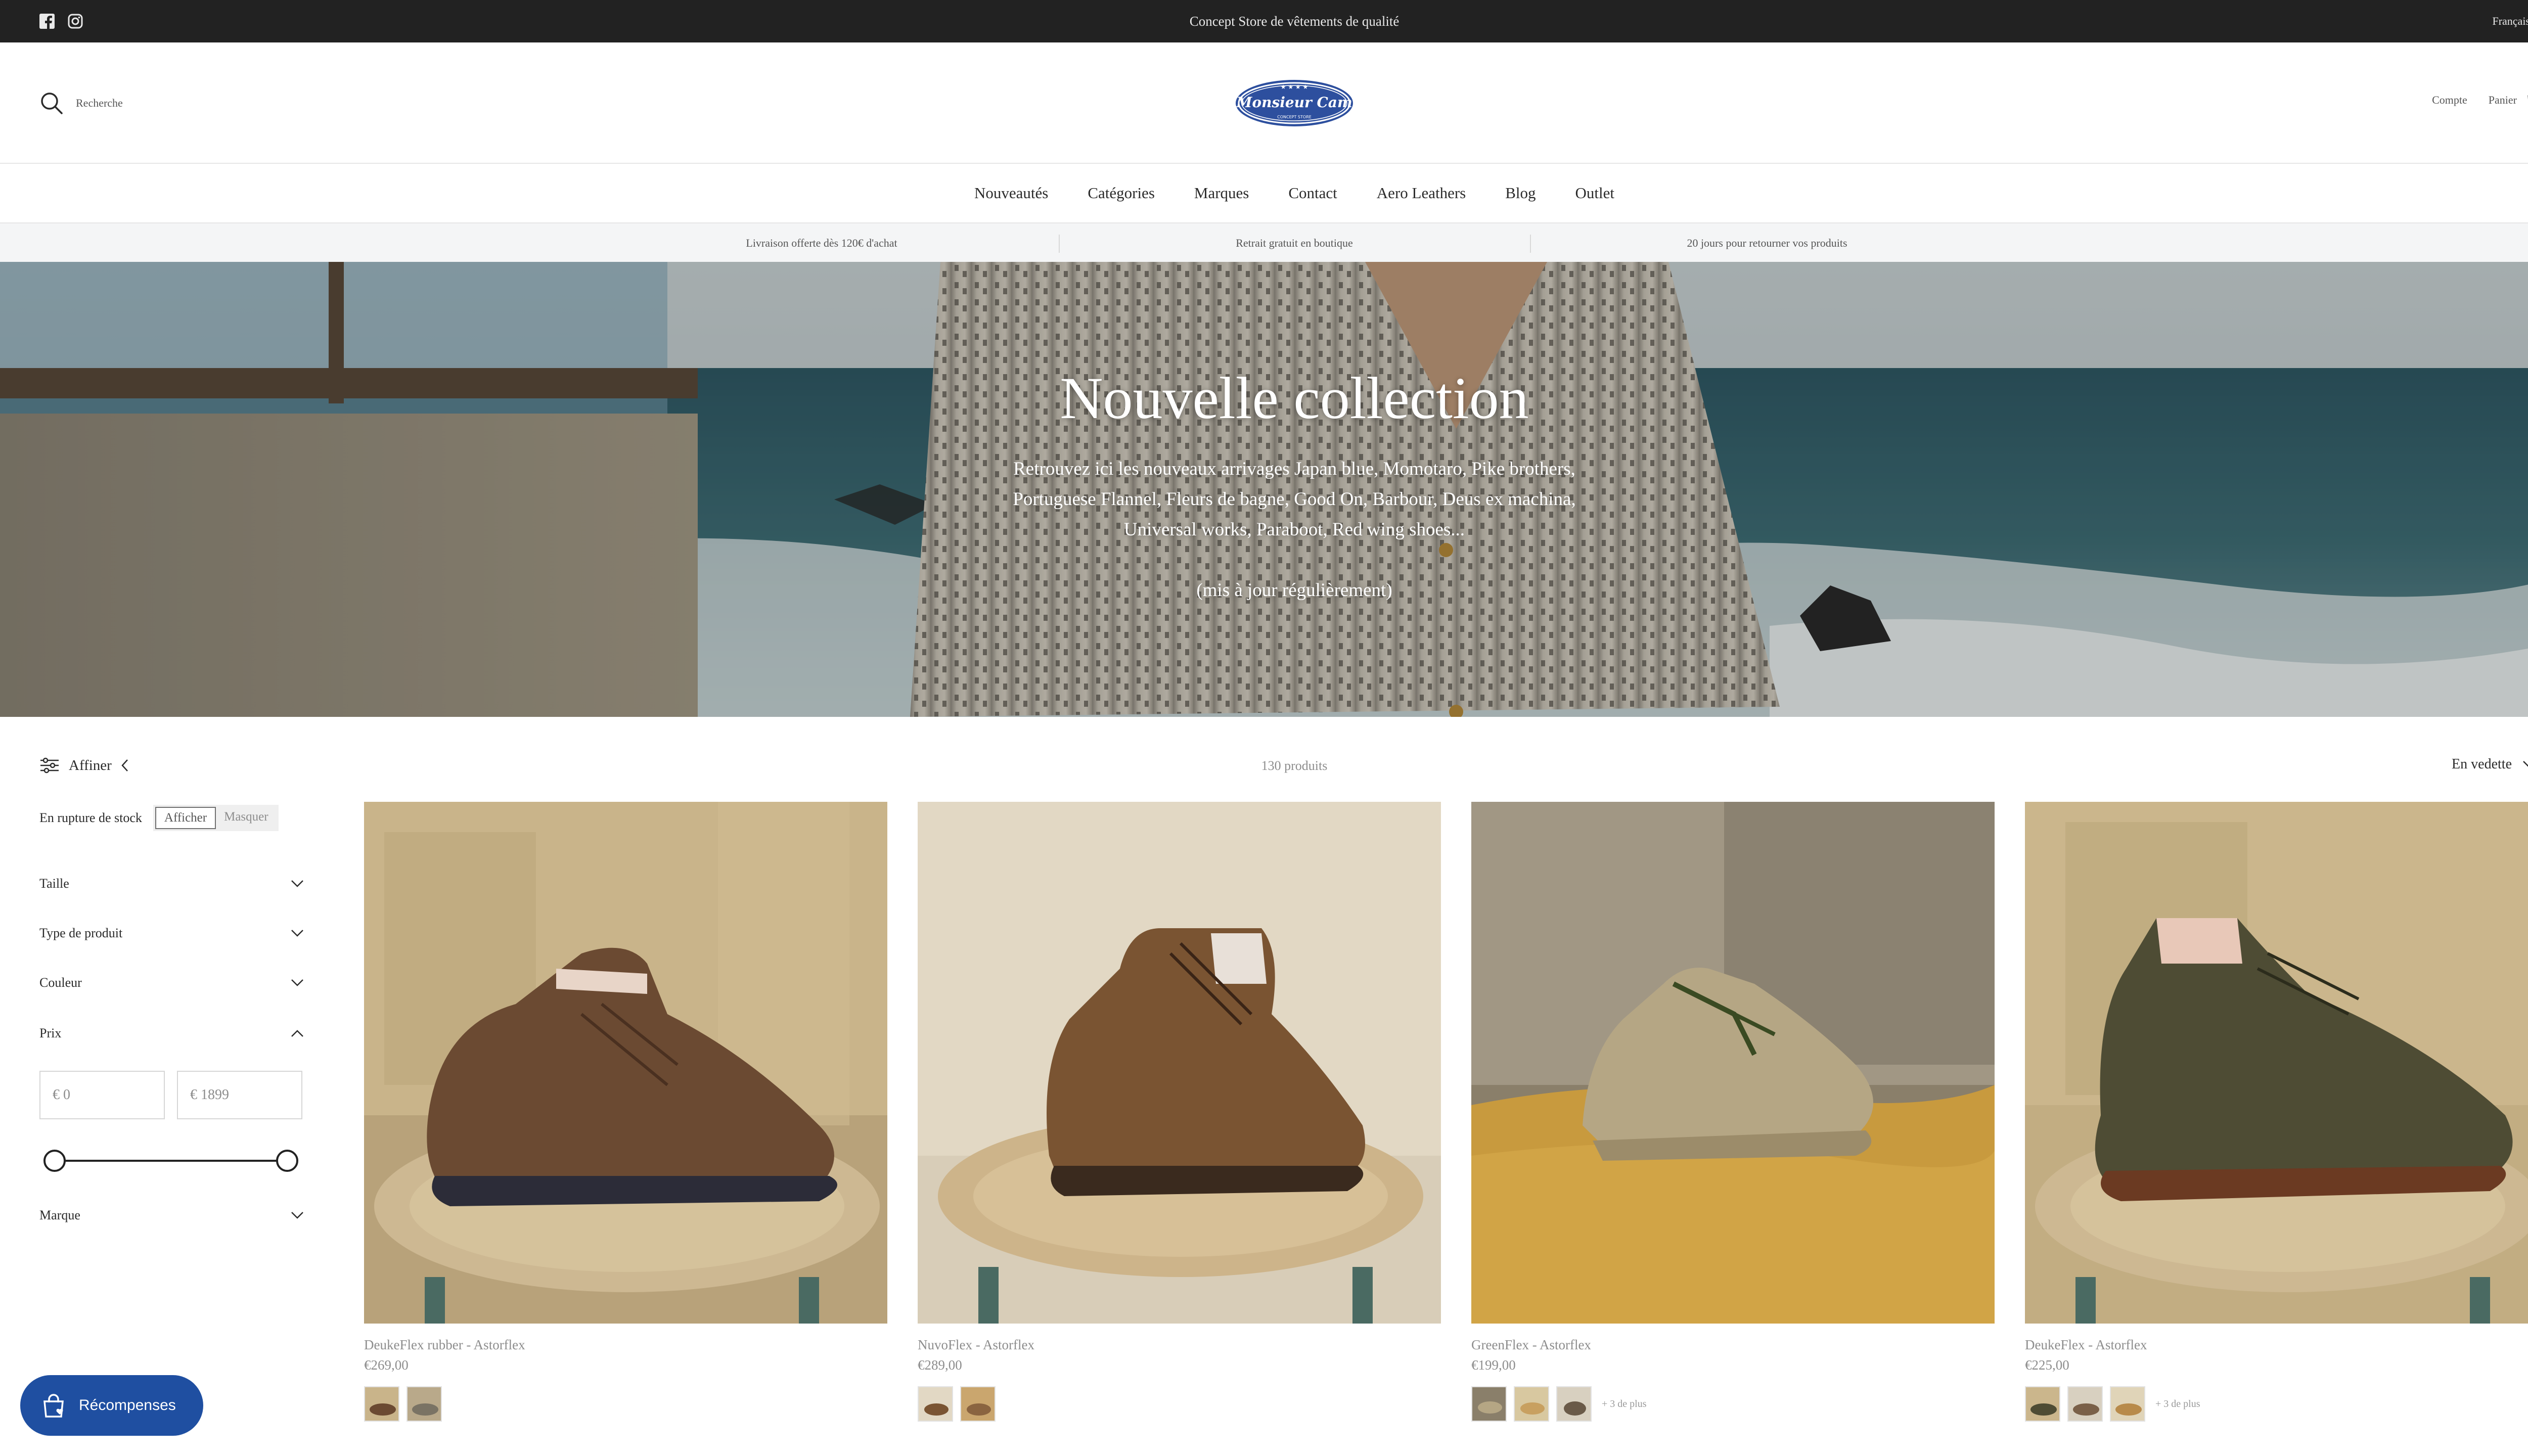 This screenshot has height=1456, width=2528. What do you see at coordinates (1295, 398) in the screenshot?
I see `hero-title: Nouvelle collection` at bounding box center [1295, 398].